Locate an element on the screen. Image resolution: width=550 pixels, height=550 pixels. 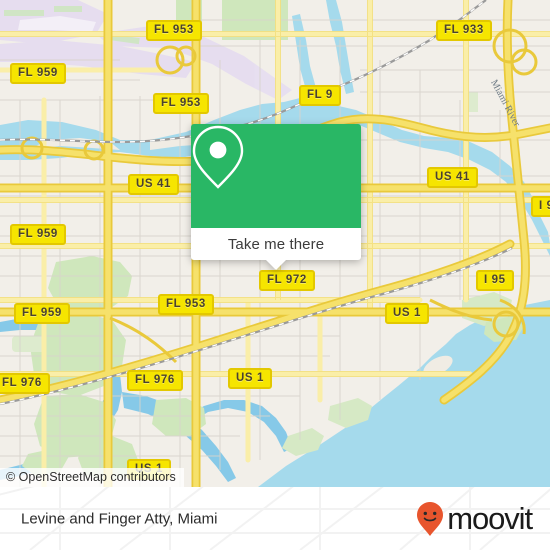
take-me-there-label: Take me there is located at coordinates (276, 244).